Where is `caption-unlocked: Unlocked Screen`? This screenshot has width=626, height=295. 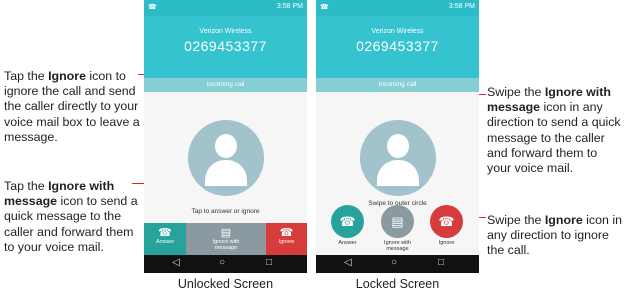
caption-unlocked: Unlocked Screen is located at coordinates (225, 284).